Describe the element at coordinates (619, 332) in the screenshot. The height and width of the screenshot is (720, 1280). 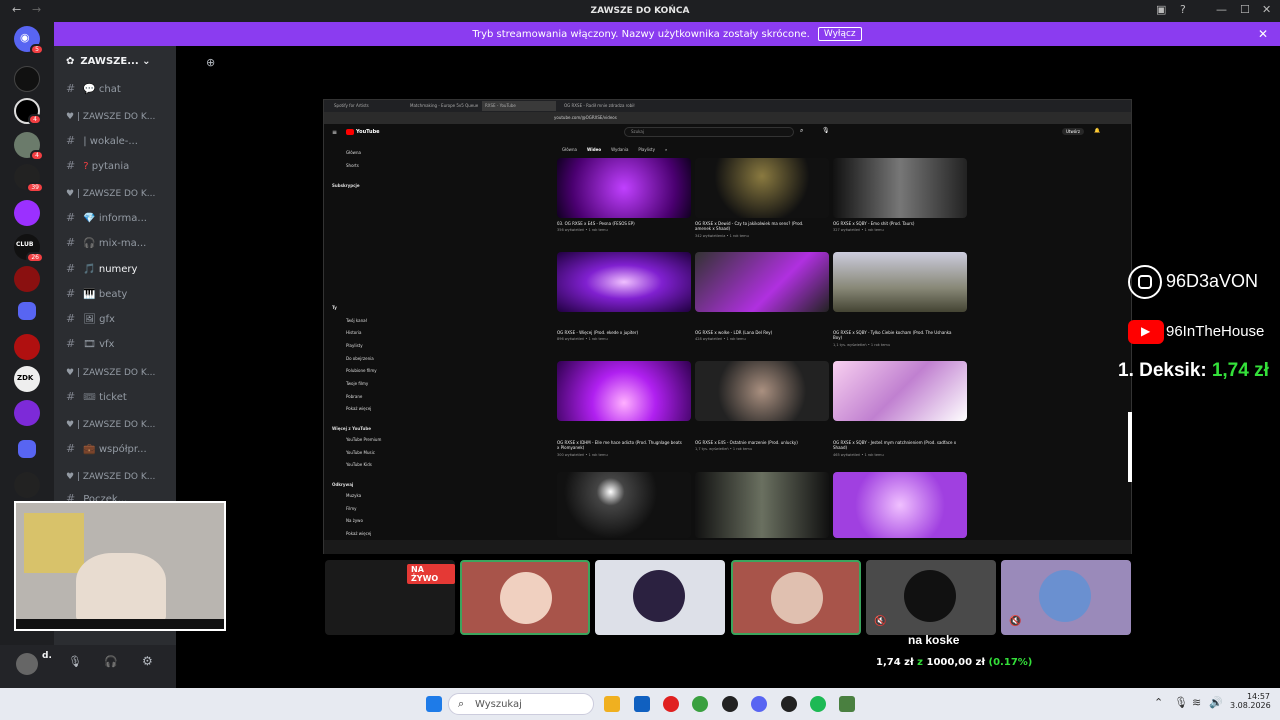
I see `video-title: OG RXSE - Więcej (Prod. ekede x jupiter)` at that location.